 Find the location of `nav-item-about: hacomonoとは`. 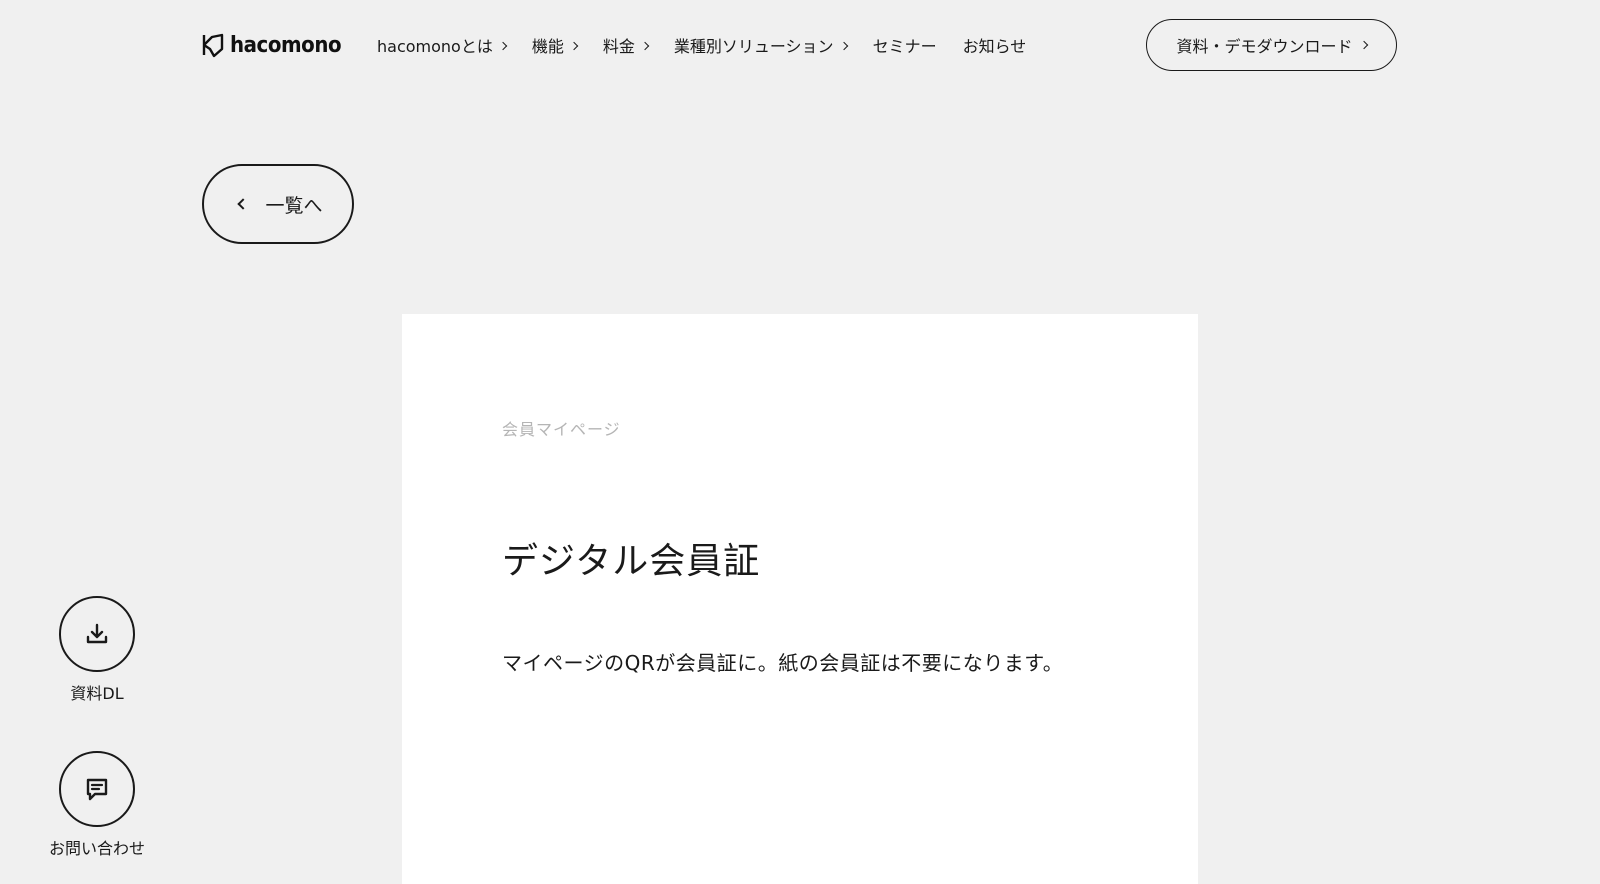

nav-item-about: hacomonoとは is located at coordinates (442, 45).